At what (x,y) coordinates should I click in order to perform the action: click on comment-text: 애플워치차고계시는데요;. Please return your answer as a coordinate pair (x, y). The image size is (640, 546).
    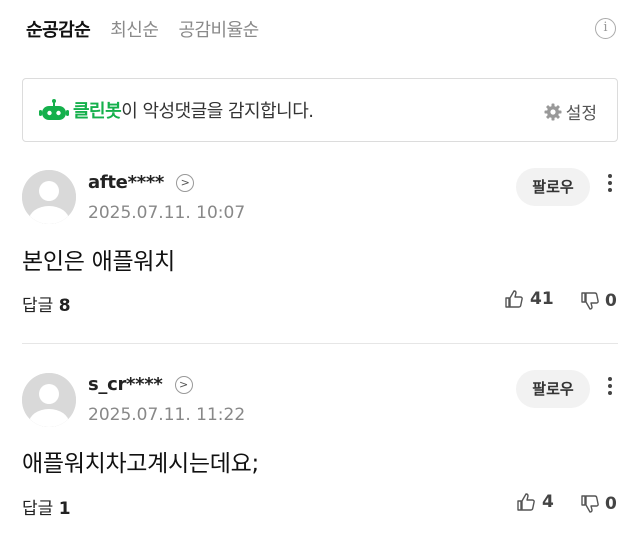
    Looking at the image, I should click on (140, 464).